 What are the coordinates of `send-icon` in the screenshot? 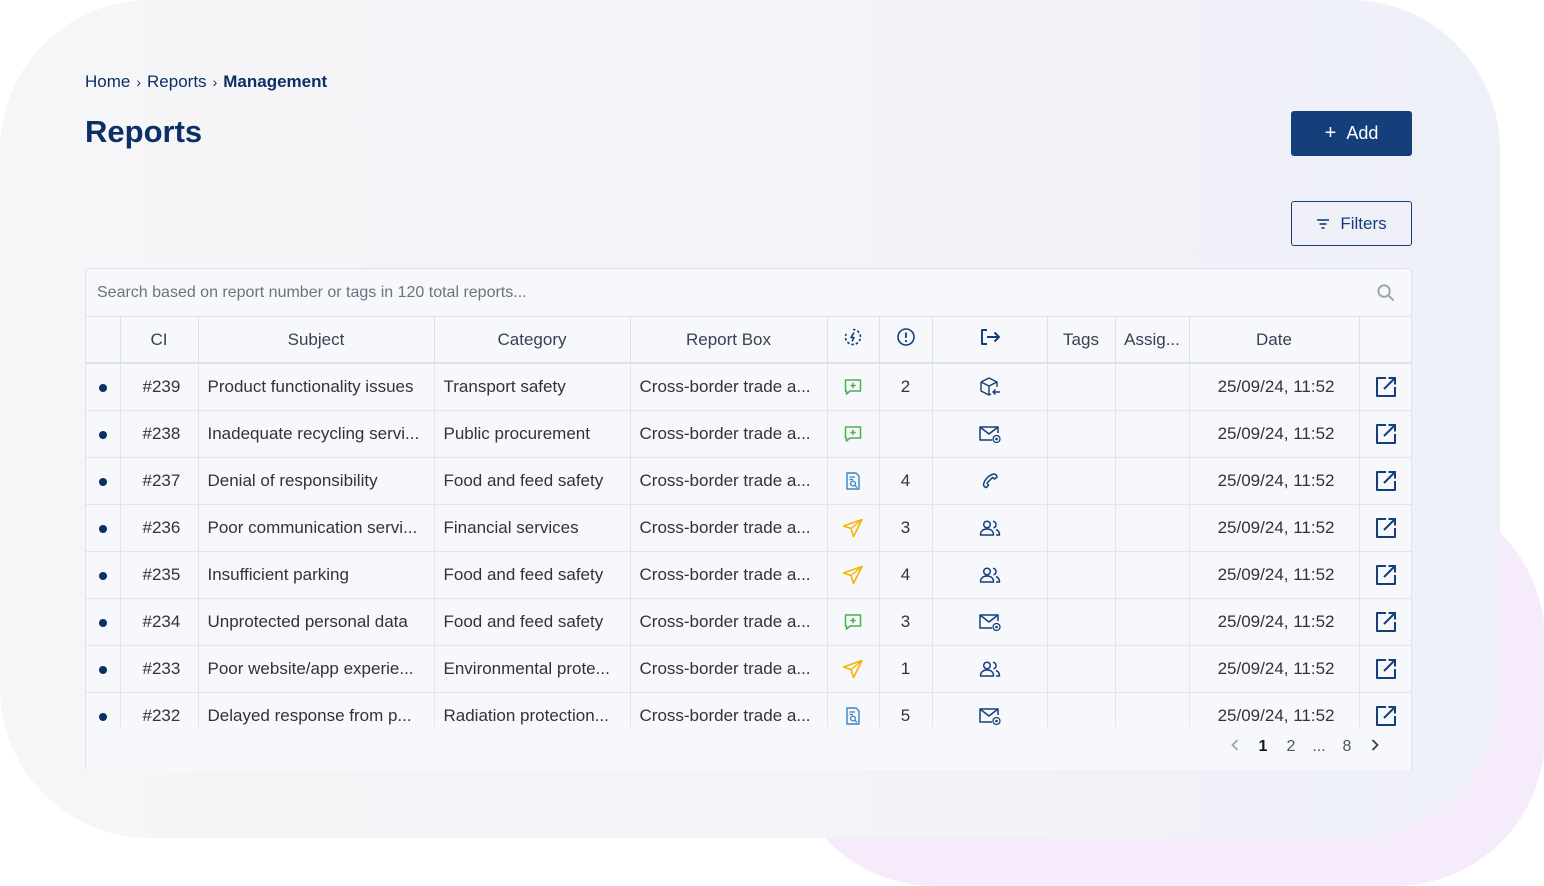 It's located at (852, 575).